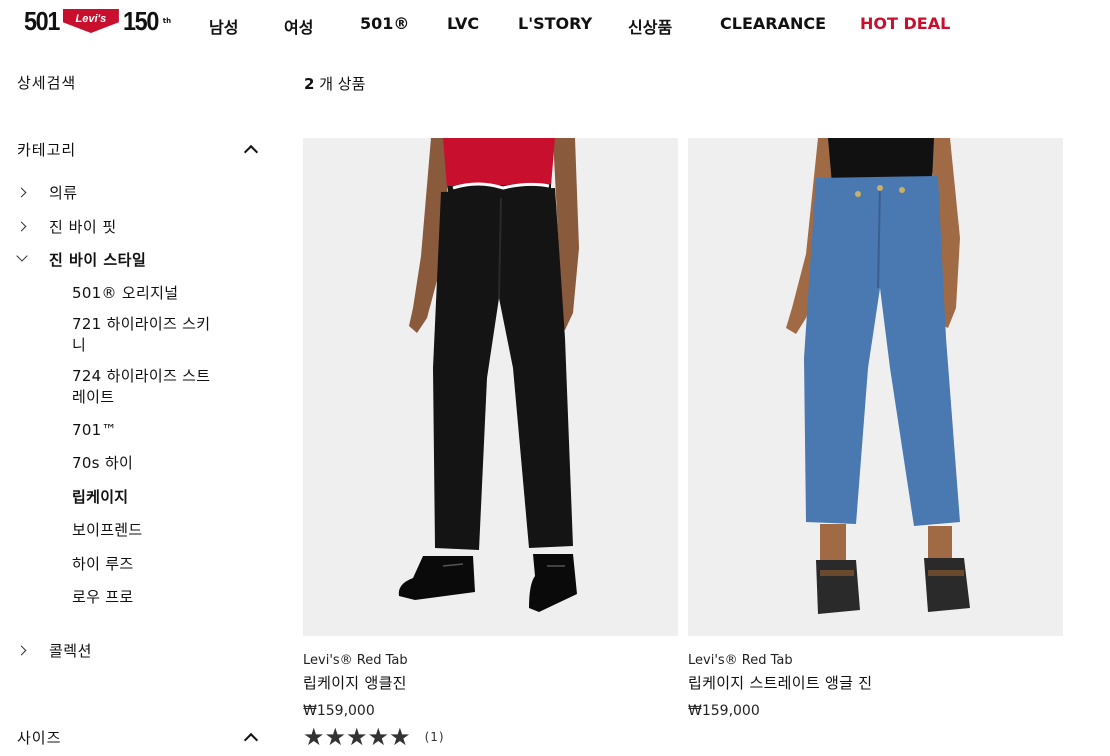  I want to click on result-count-suffix: 개 상품, so click(342, 84).